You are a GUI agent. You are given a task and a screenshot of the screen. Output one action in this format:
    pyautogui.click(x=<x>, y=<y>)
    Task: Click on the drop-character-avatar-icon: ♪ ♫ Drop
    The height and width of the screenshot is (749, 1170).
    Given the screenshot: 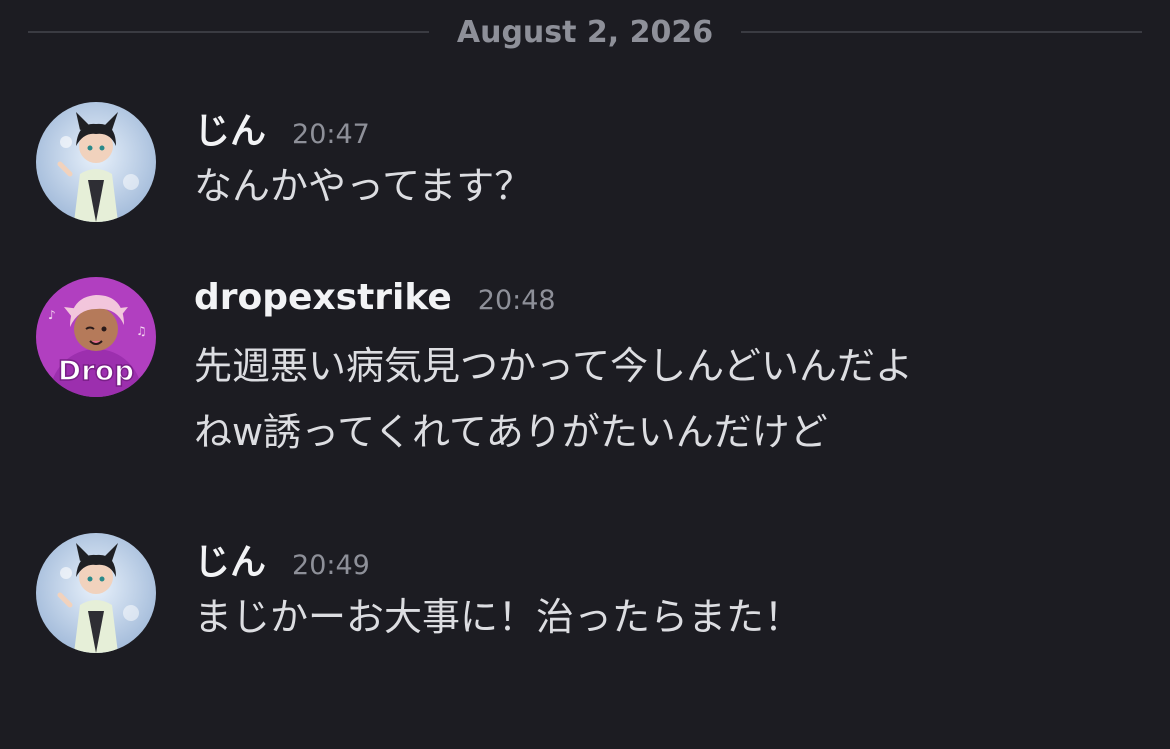 What is the action you would take?
    pyautogui.click(x=96, y=337)
    